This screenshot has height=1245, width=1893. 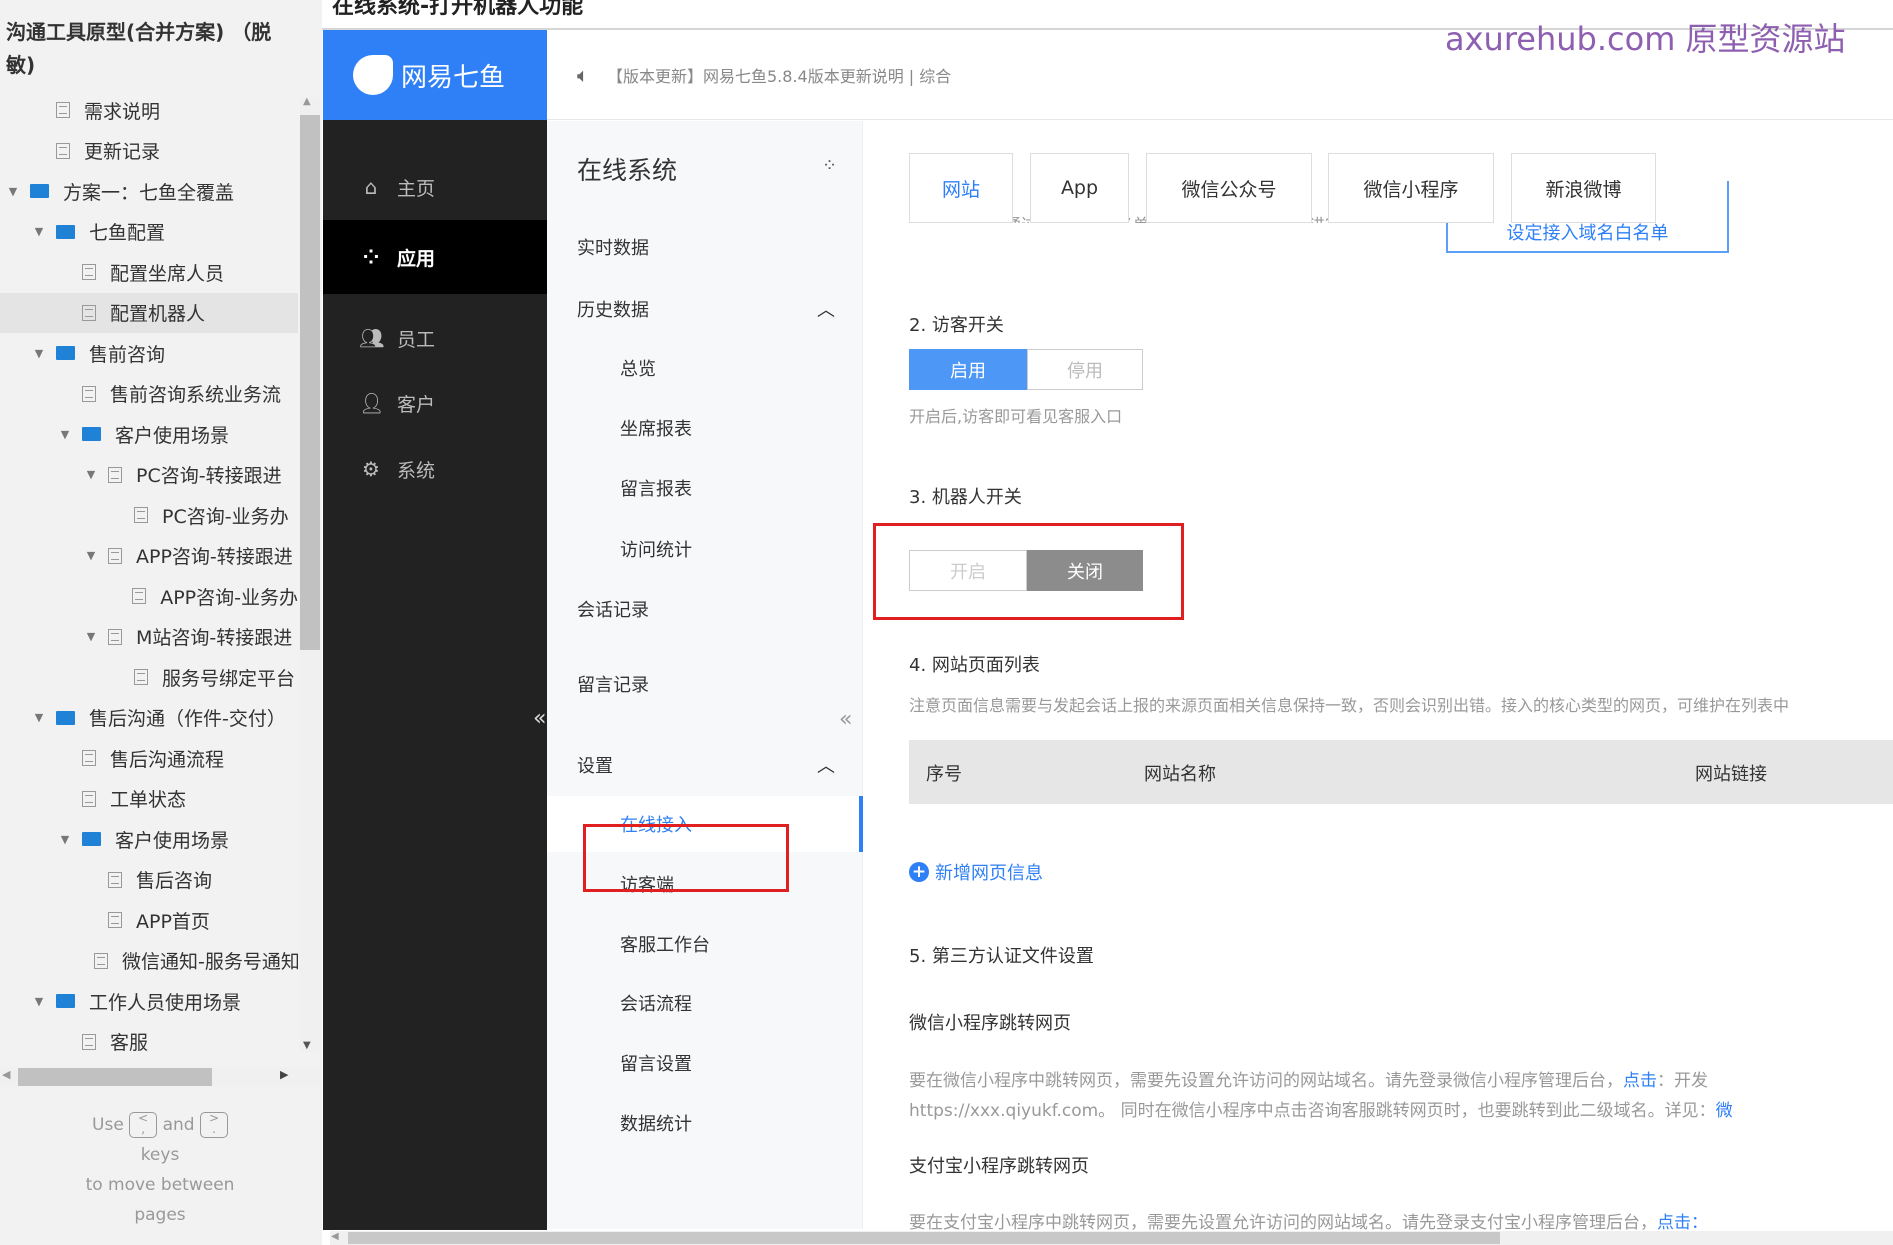 I want to click on subnav-item: 访问统计, so click(x=705, y=549).